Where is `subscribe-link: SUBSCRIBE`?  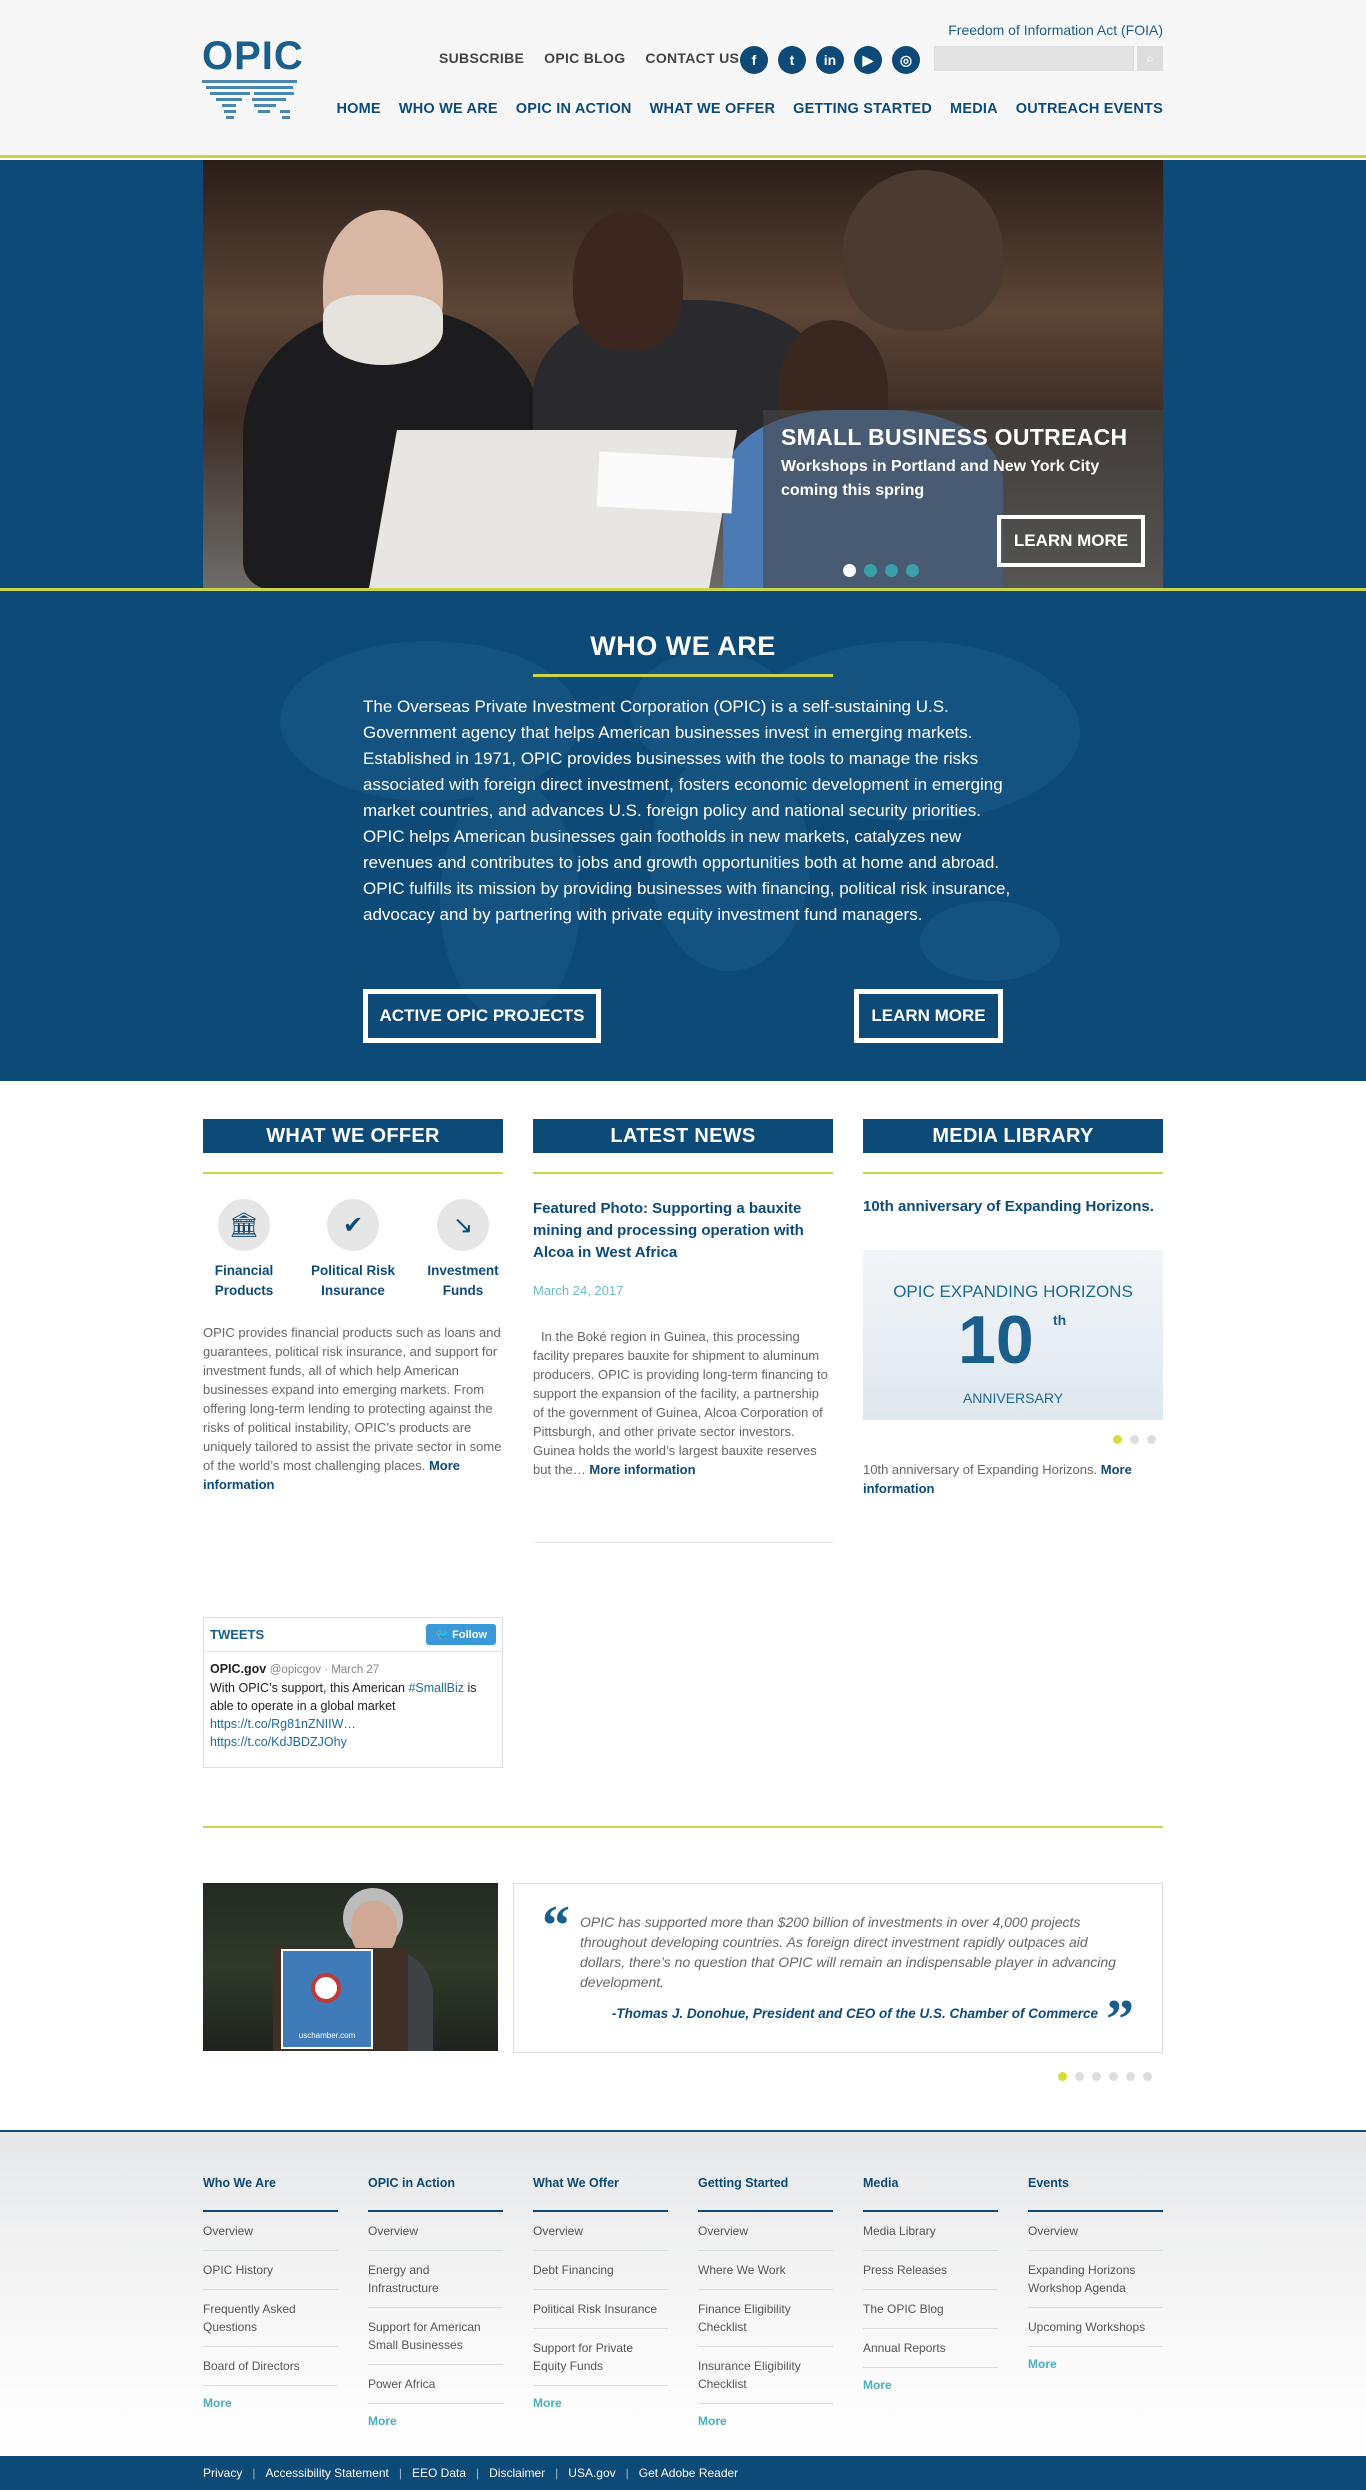 subscribe-link: SUBSCRIBE is located at coordinates (481, 58).